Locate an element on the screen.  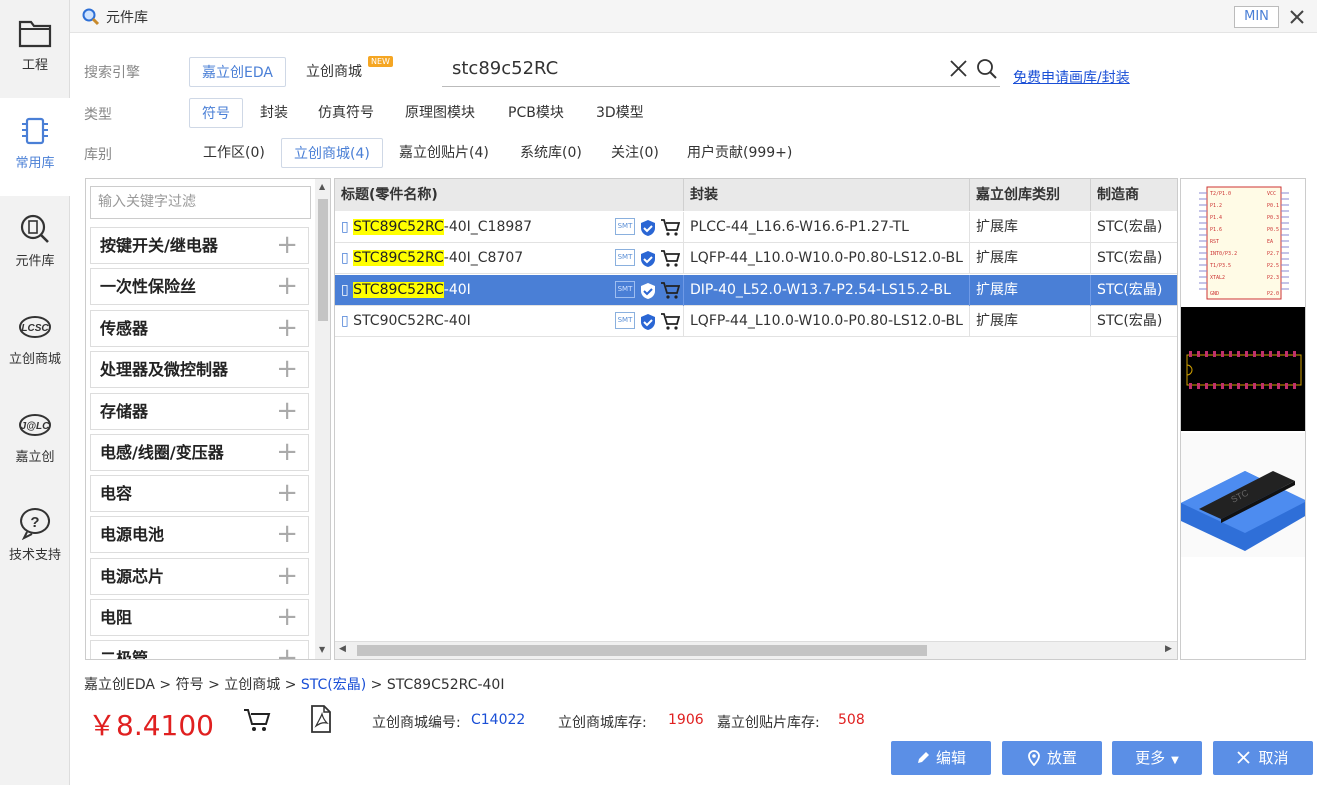
footprint-preview is located at coordinates (1243, 369).